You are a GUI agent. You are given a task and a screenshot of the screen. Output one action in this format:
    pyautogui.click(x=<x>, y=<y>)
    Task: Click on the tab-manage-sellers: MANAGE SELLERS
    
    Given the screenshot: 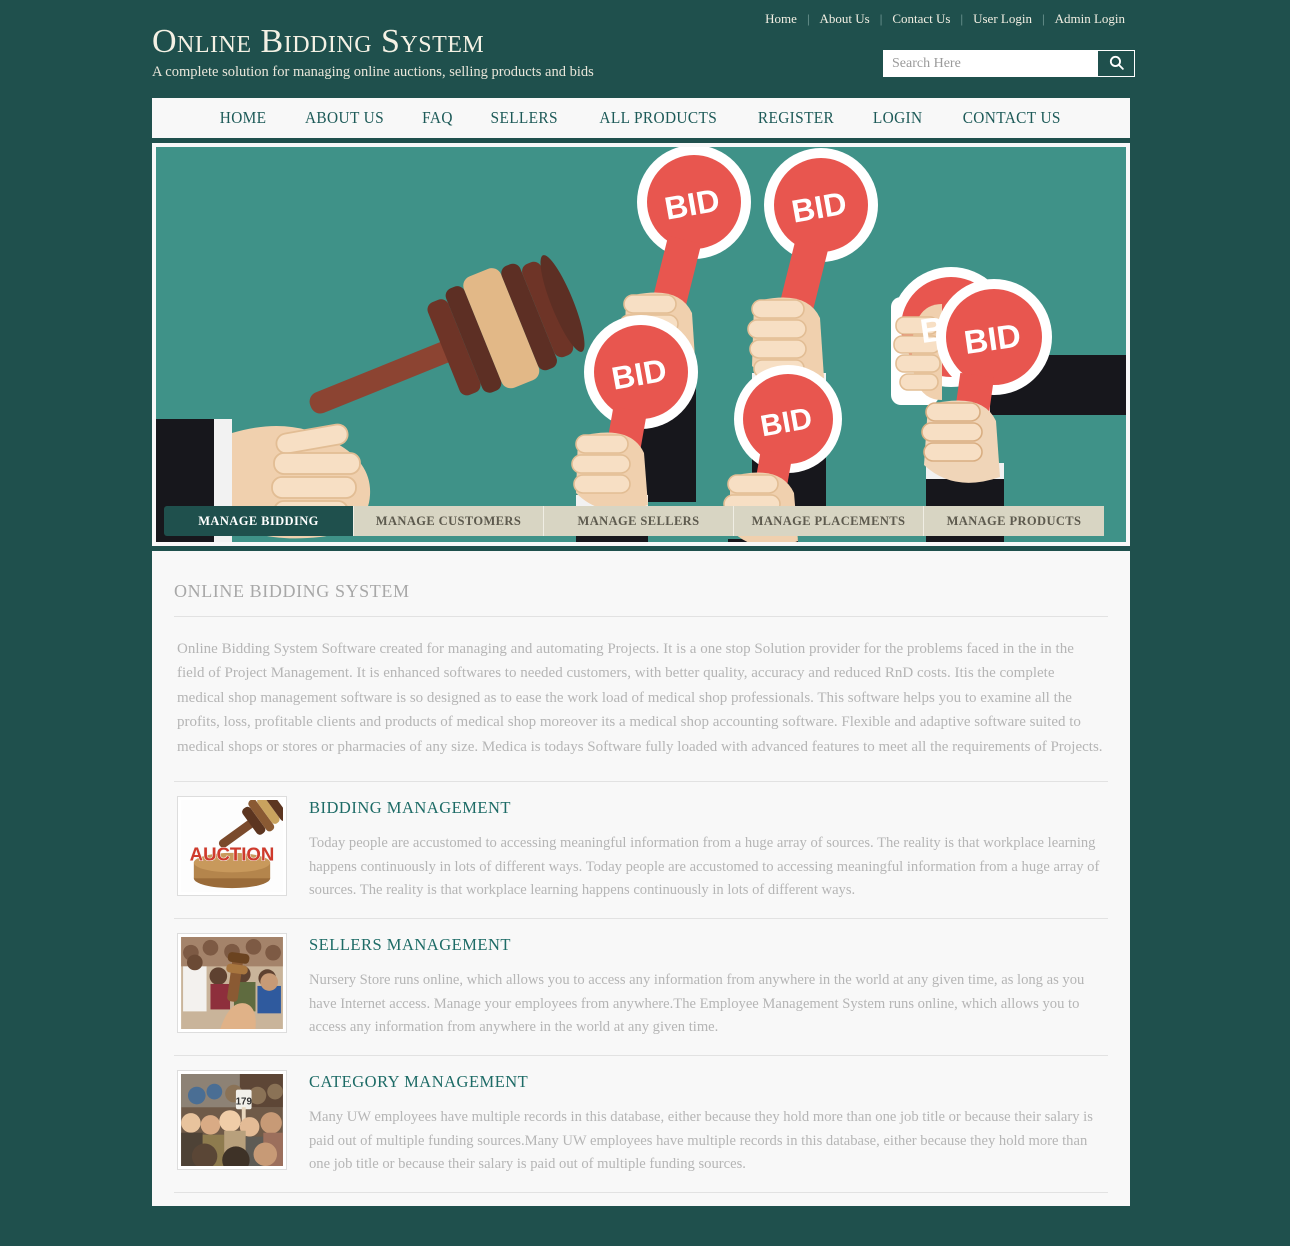 What is the action you would take?
    pyautogui.click(x=639, y=521)
    